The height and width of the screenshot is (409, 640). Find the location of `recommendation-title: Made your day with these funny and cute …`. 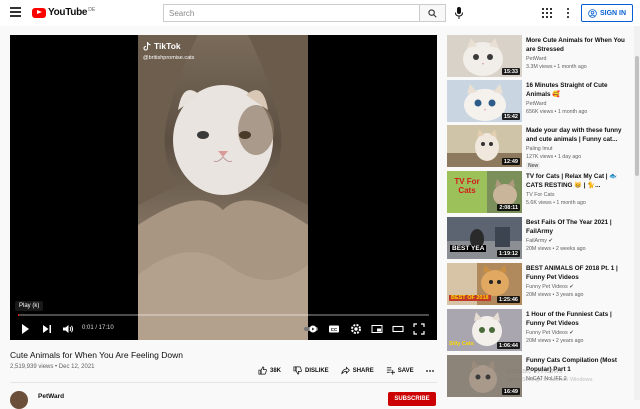

recommendation-title: Made your day with these funny and cute … is located at coordinates (578, 135).